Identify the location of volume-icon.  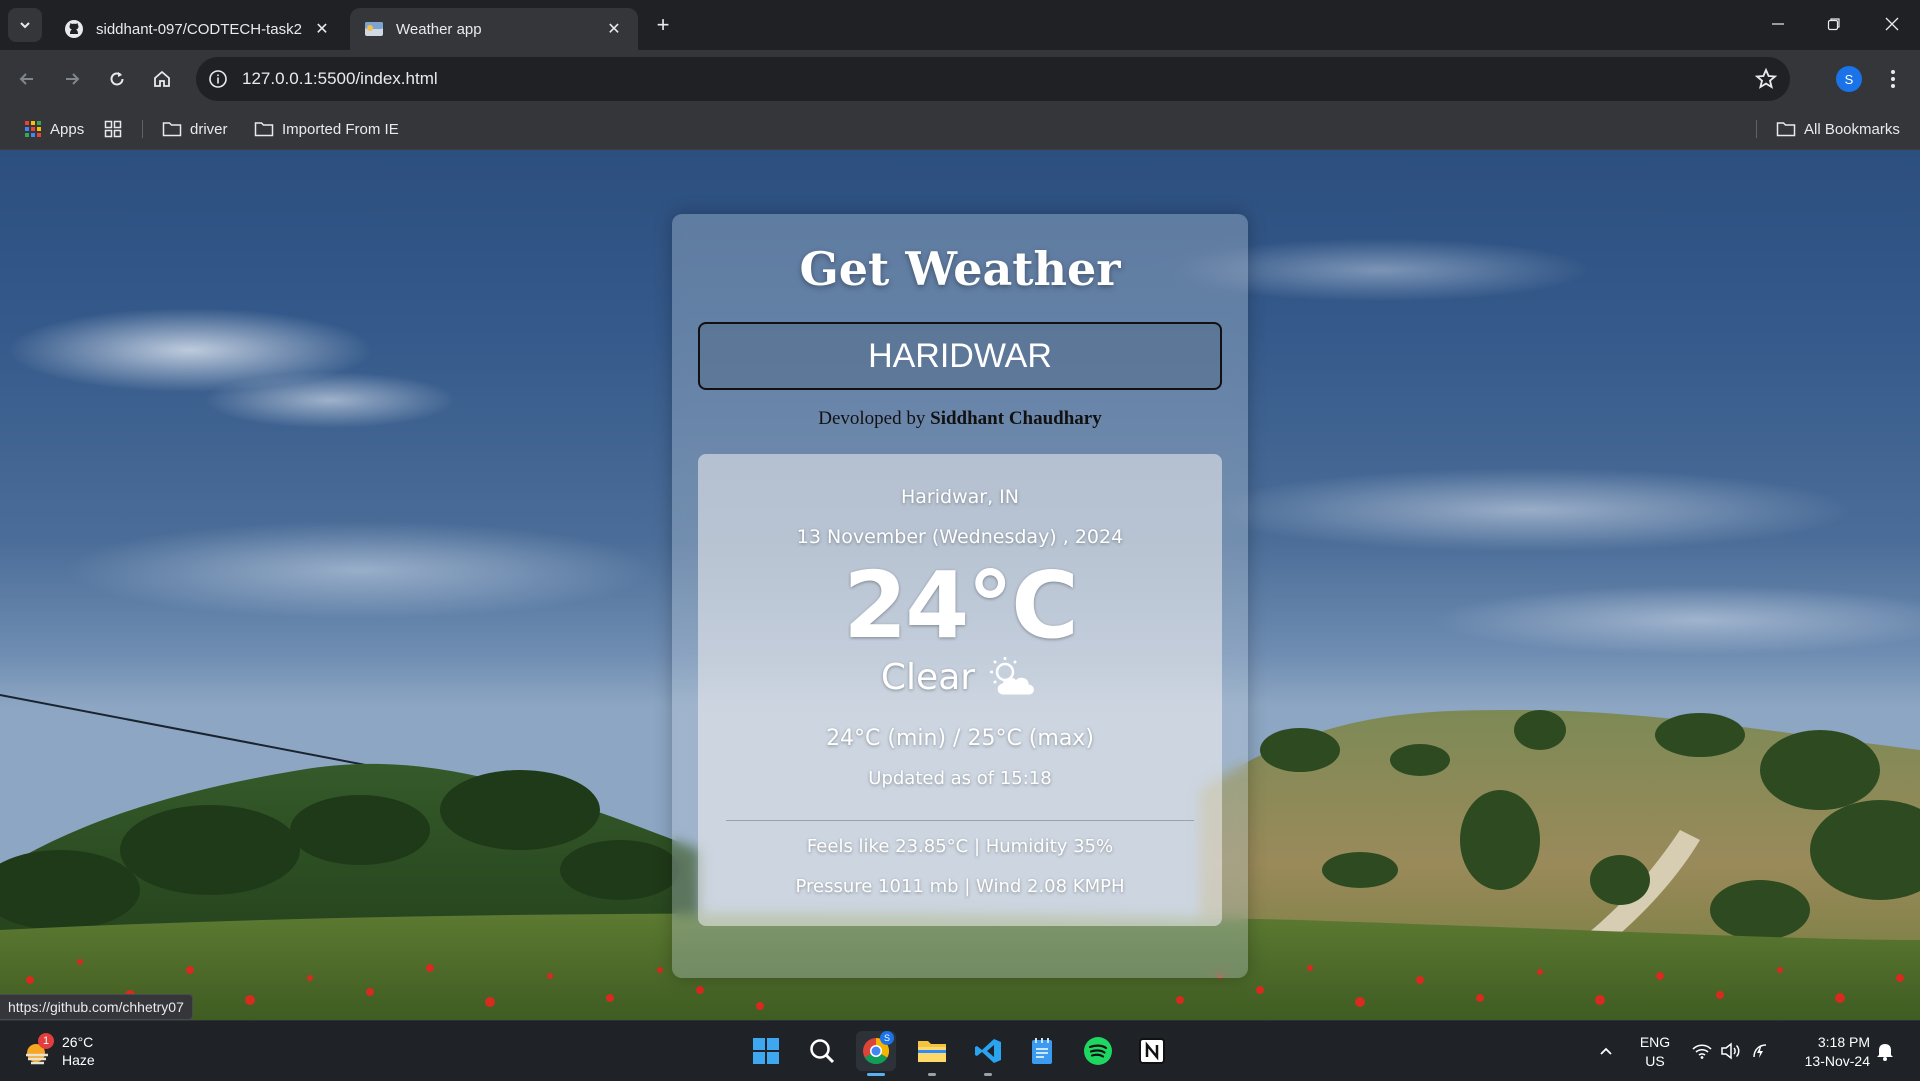
(1730, 1051).